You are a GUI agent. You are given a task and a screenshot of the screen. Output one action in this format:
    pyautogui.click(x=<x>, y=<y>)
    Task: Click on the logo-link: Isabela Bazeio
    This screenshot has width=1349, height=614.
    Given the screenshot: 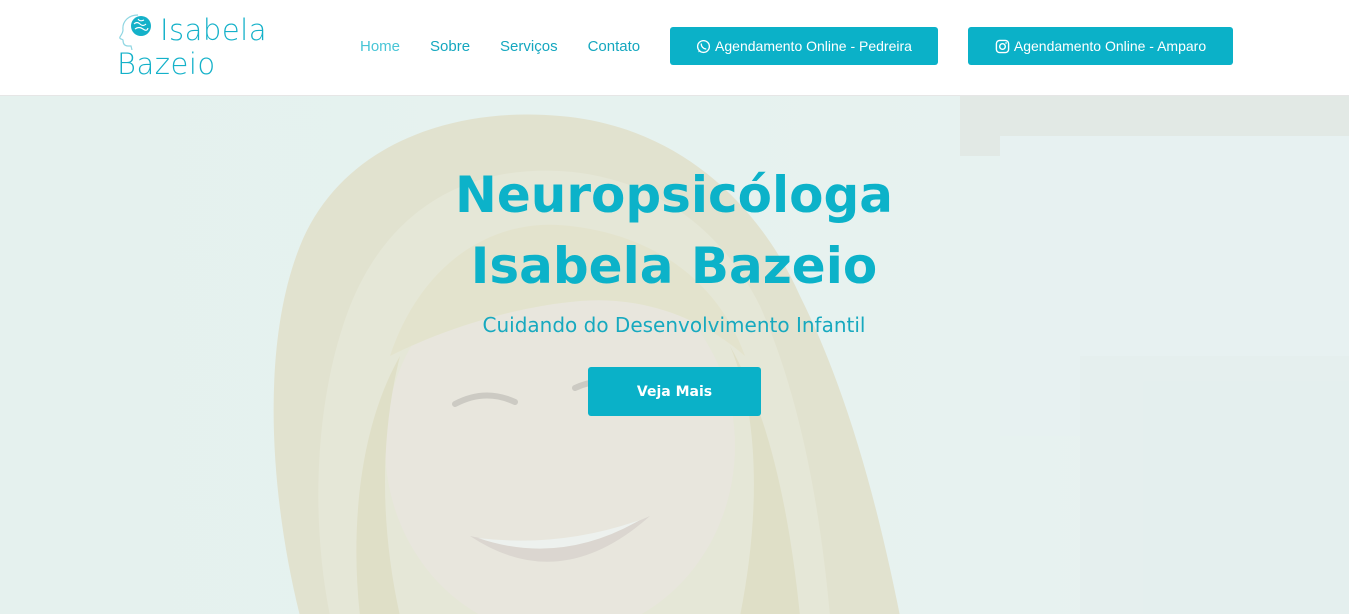 What is the action you would take?
    pyautogui.click(x=201, y=46)
    